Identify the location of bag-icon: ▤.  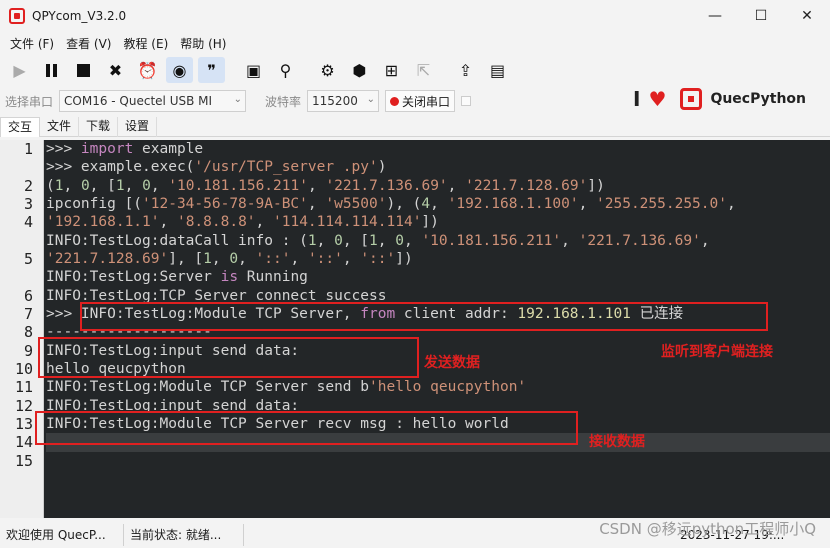
(497, 70).